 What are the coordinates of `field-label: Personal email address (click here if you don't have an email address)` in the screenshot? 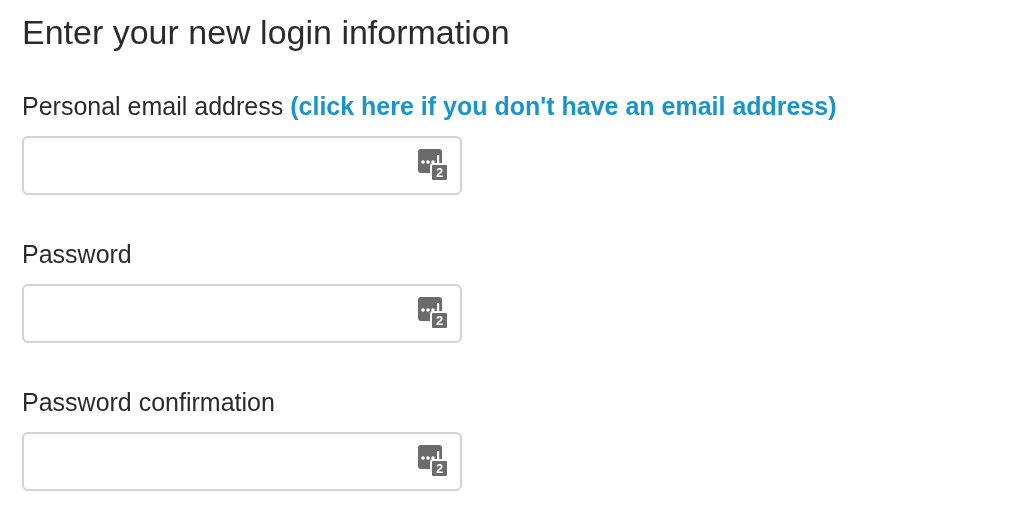 It's located at (430, 106).